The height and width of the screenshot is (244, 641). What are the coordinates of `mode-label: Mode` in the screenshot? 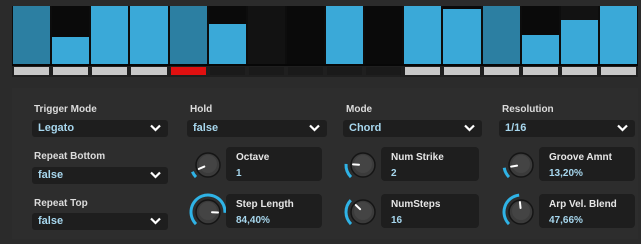 It's located at (359, 109).